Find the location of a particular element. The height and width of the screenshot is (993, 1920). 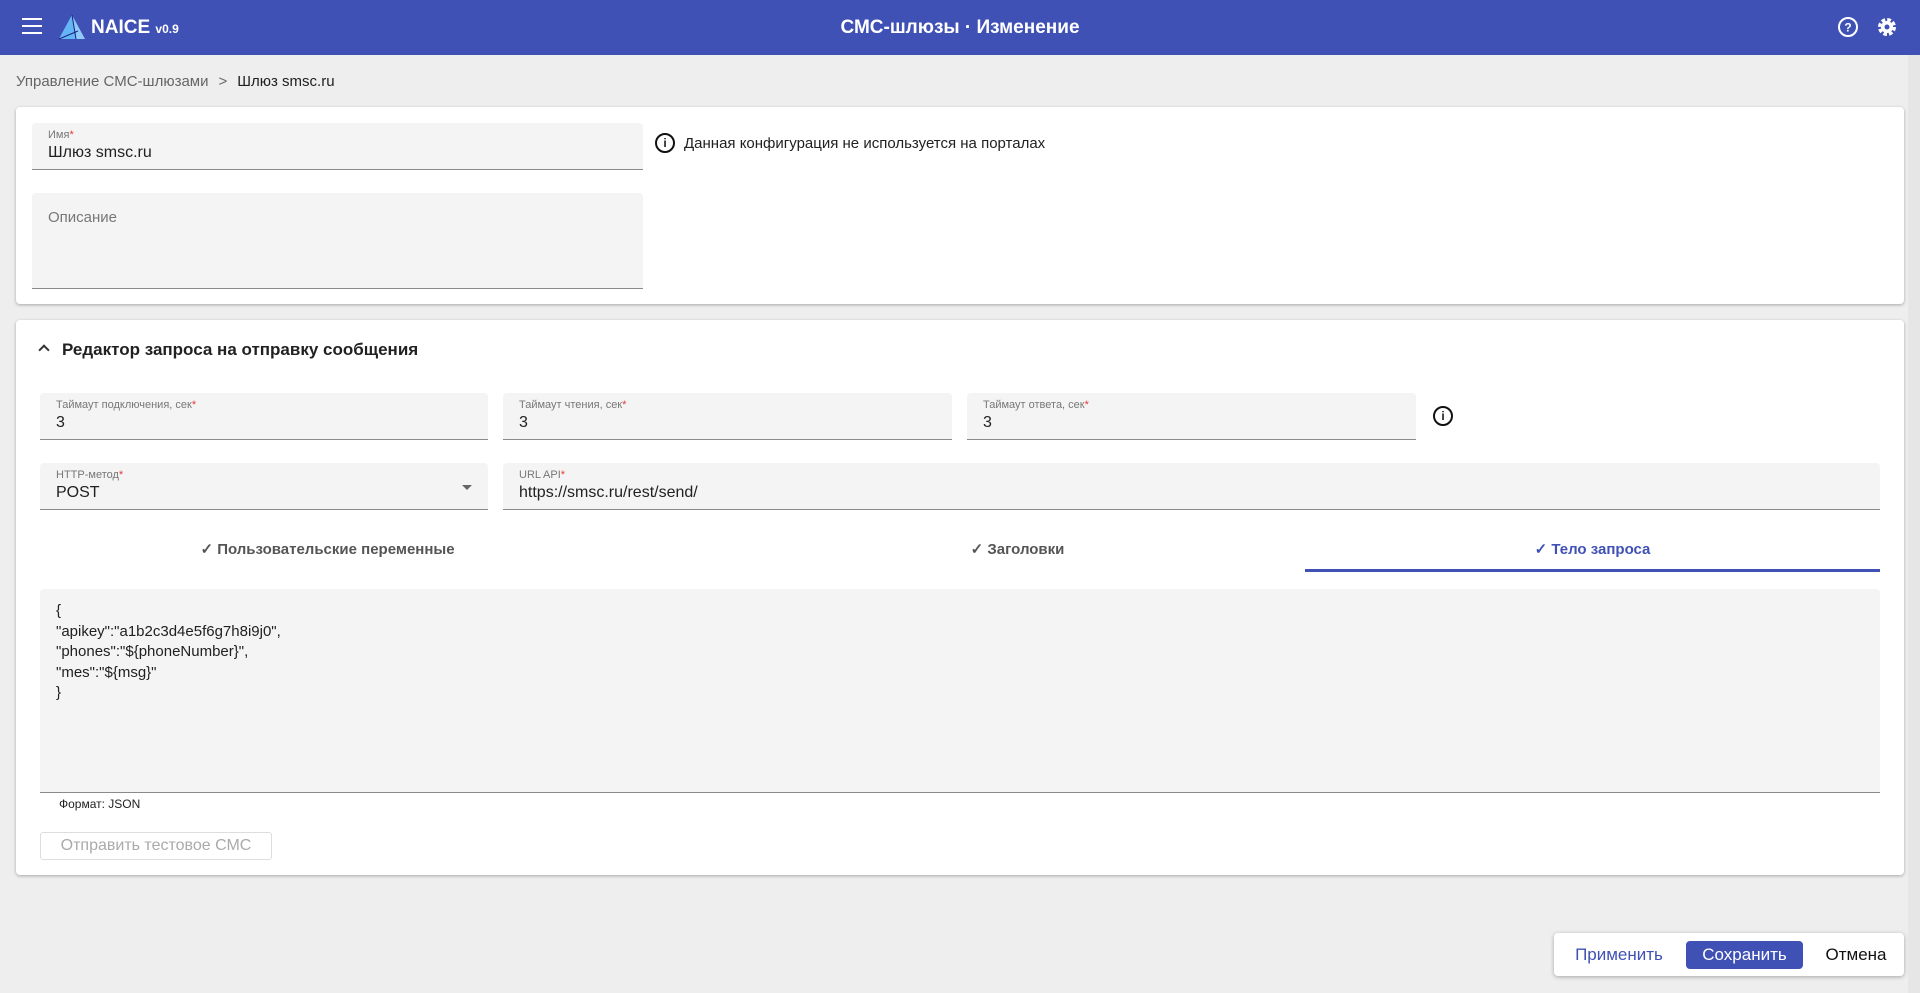

breadcrumb: Управление СМС-шлюзами > Шлюз smsc.ru is located at coordinates (175, 81).